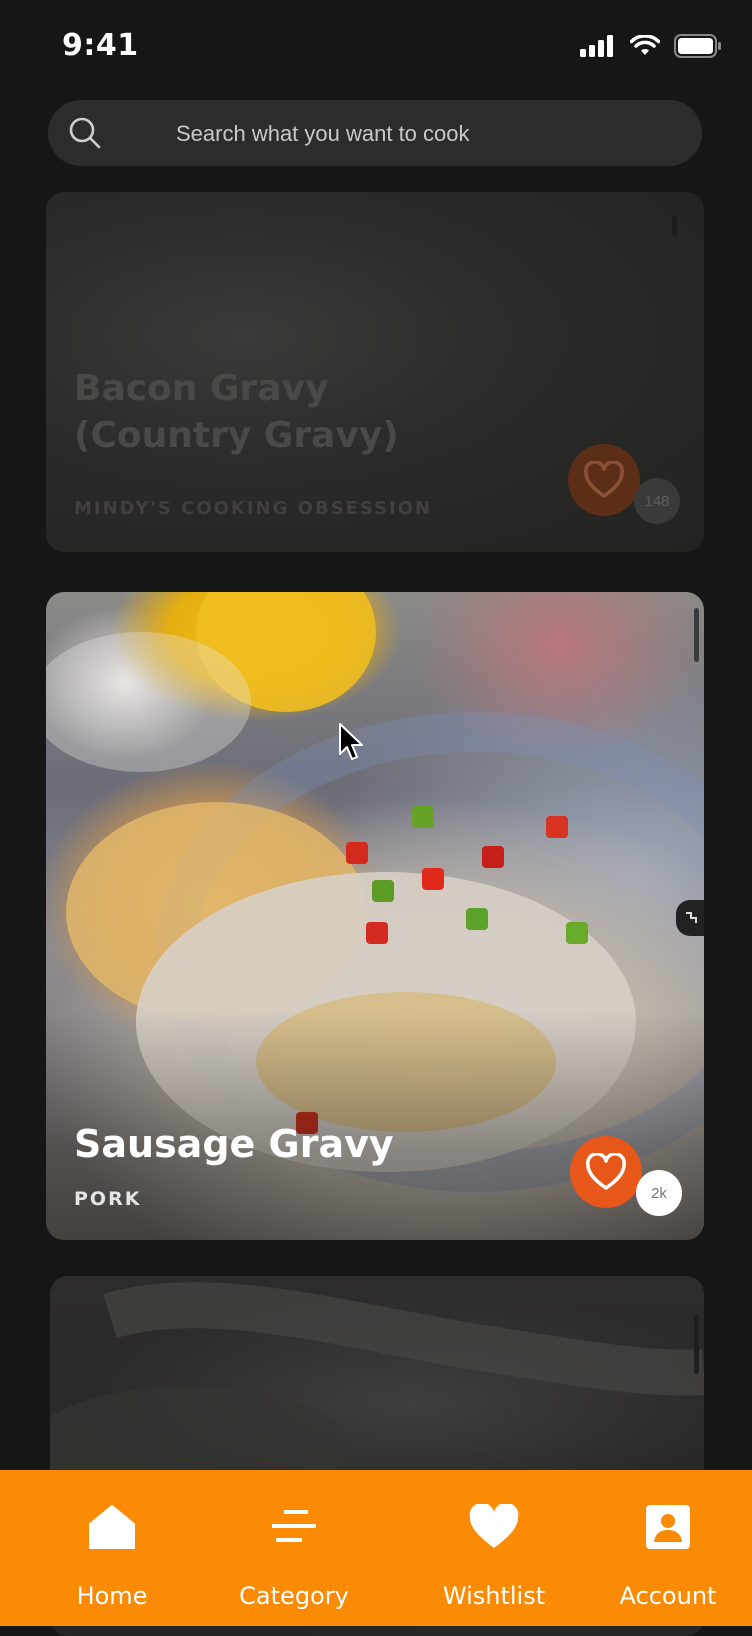  Describe the element at coordinates (426, 134) in the screenshot. I see `search-input` at that location.